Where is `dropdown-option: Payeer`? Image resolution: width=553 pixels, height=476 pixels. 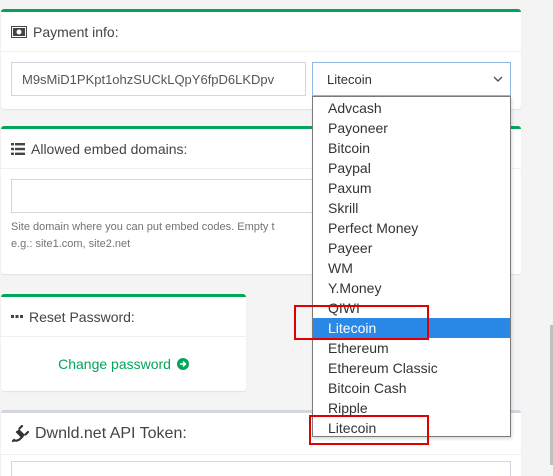 dropdown-option: Payeer is located at coordinates (411, 248).